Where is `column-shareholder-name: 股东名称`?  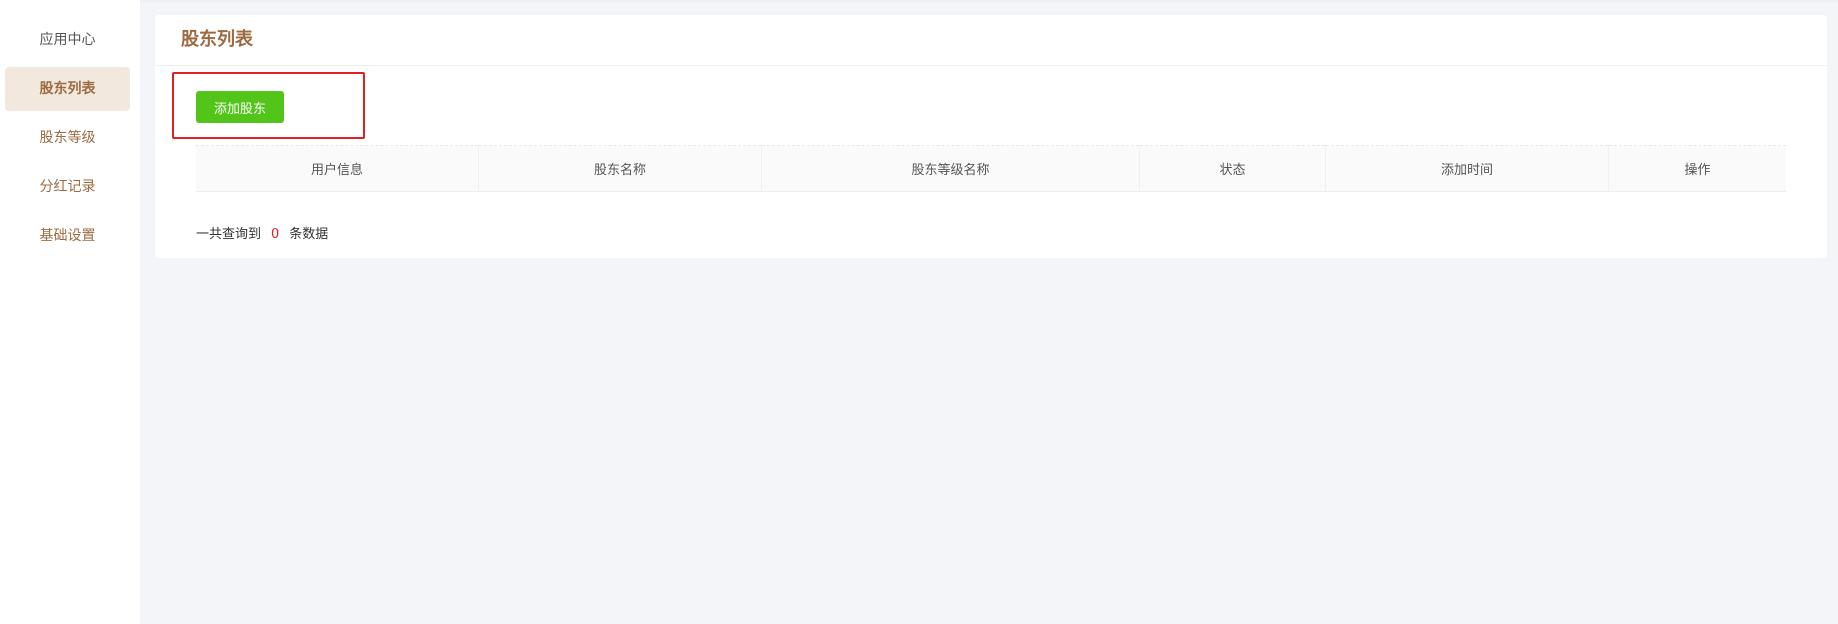 column-shareholder-name: 股东名称 is located at coordinates (620, 168).